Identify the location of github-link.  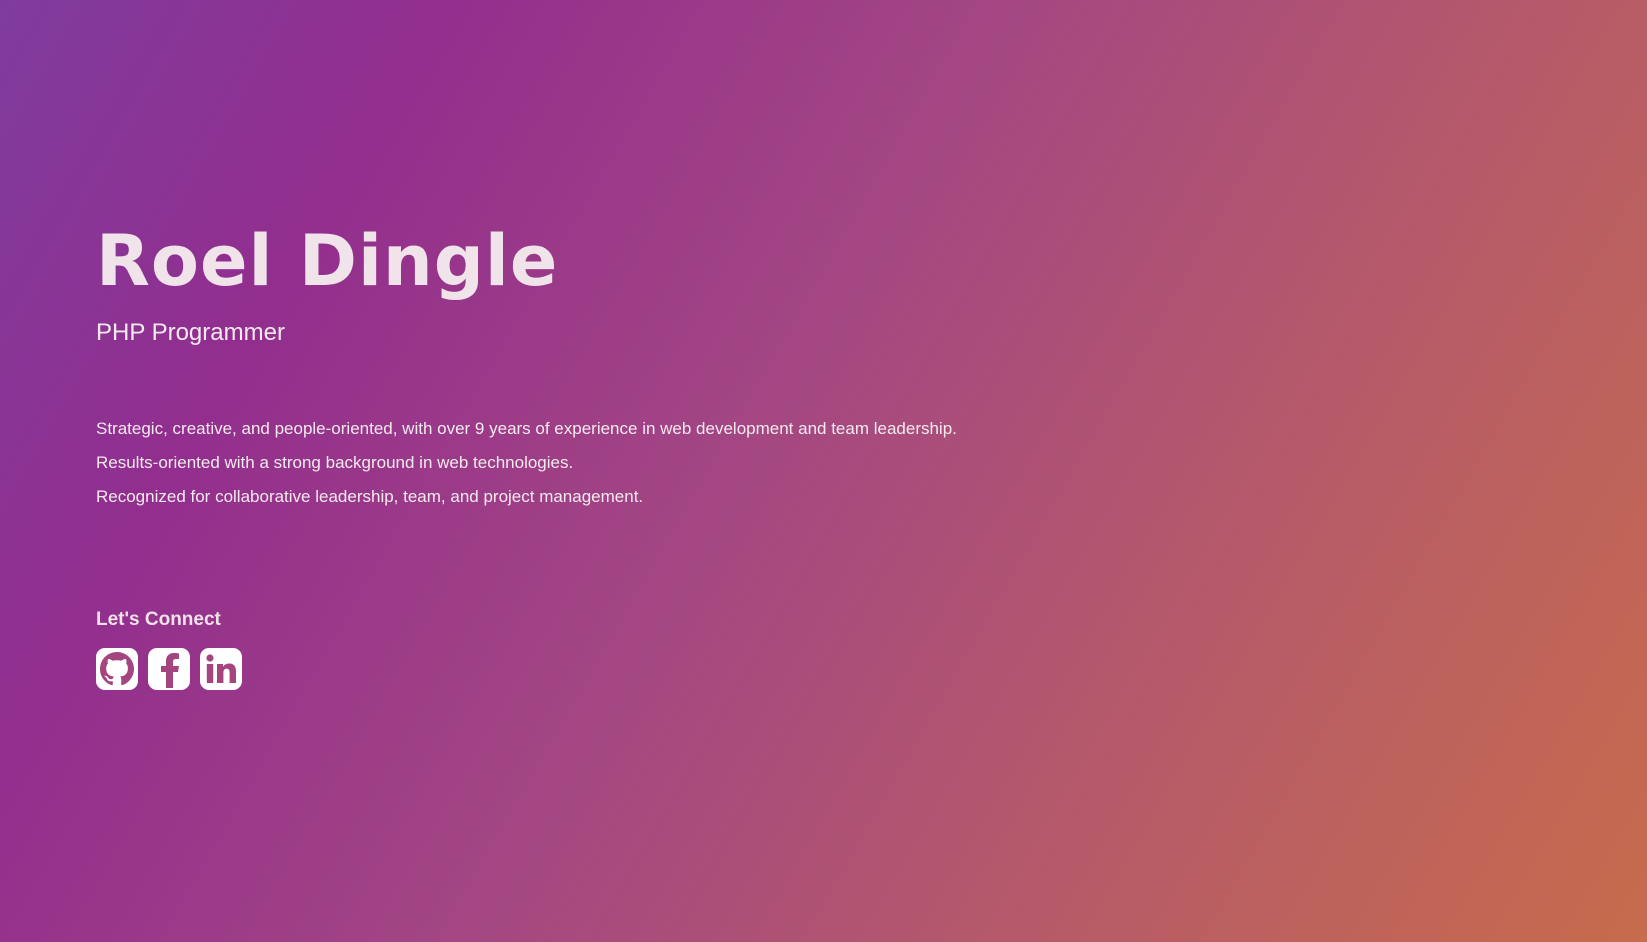
(117, 669).